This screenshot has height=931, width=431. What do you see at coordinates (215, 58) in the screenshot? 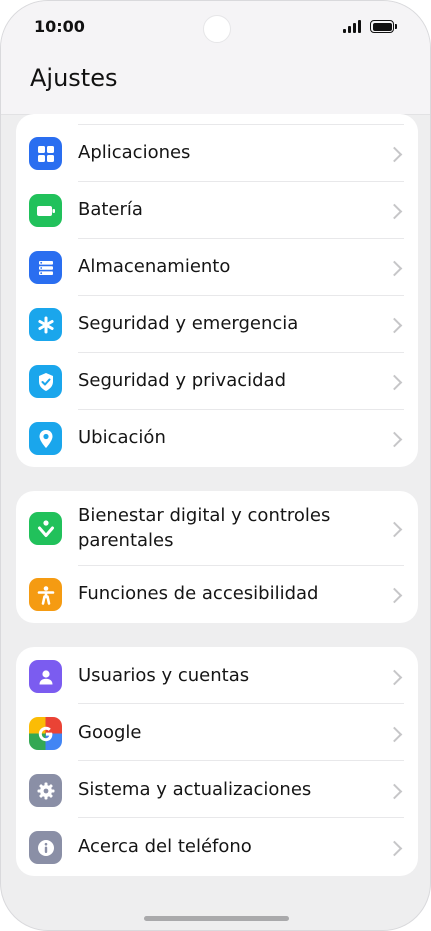
I see `top-bar: 10:00 Ajustes` at bounding box center [215, 58].